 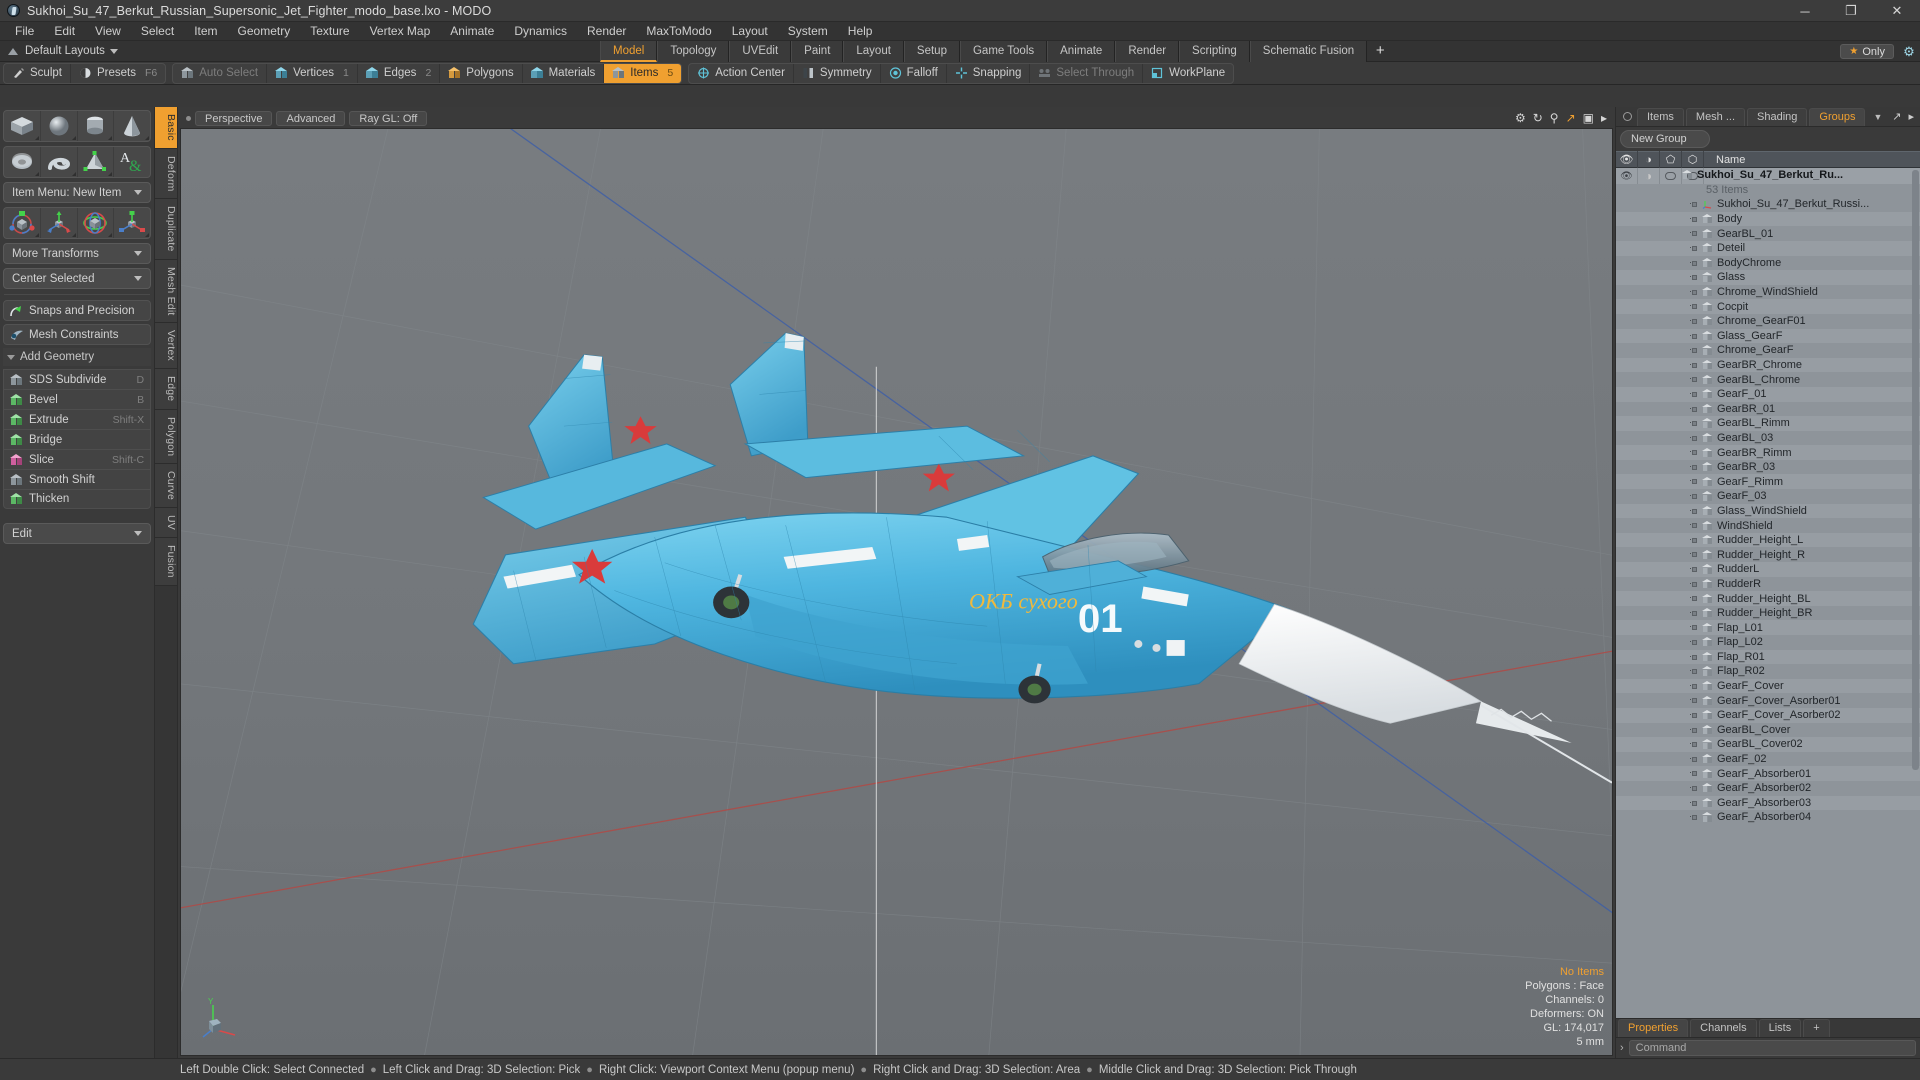 I want to click on rotate-icon, so click(x=96, y=223).